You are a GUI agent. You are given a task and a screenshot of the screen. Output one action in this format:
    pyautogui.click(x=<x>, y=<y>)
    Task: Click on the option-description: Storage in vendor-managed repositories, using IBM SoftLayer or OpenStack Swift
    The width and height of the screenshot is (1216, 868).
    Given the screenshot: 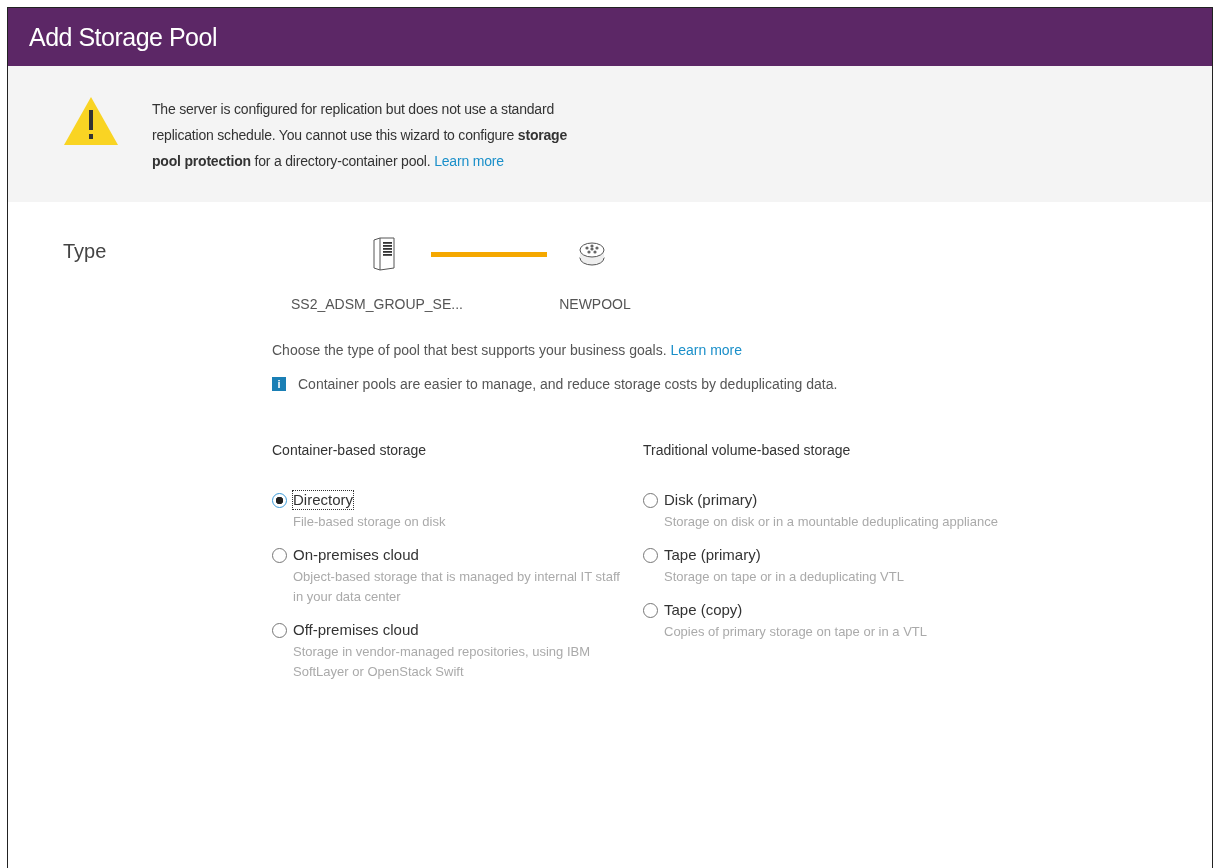 What is the action you would take?
    pyautogui.click(x=442, y=662)
    